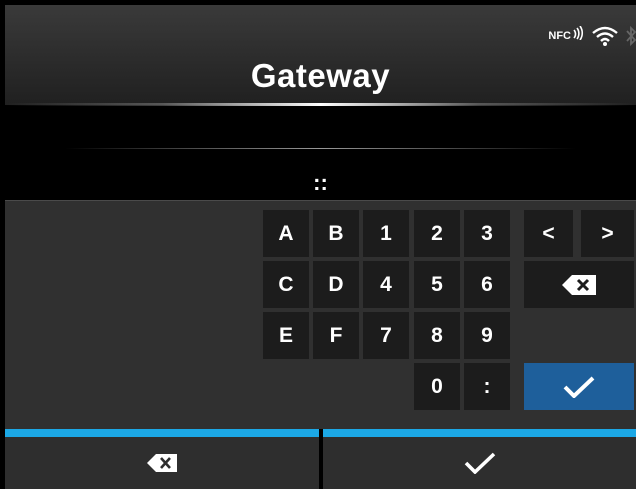 The image size is (636, 489). Describe the element at coordinates (607, 233) in the screenshot. I see `cursor-right-key: >` at that location.